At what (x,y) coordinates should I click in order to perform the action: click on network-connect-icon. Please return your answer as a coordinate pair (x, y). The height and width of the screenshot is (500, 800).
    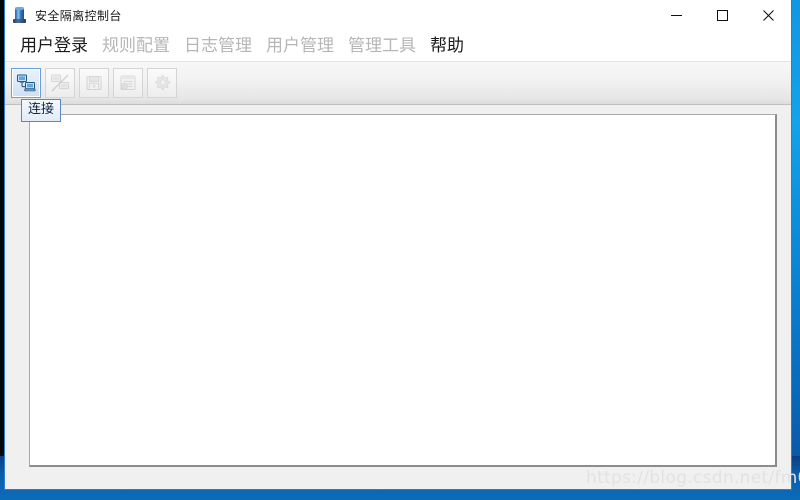
    Looking at the image, I should click on (26, 83).